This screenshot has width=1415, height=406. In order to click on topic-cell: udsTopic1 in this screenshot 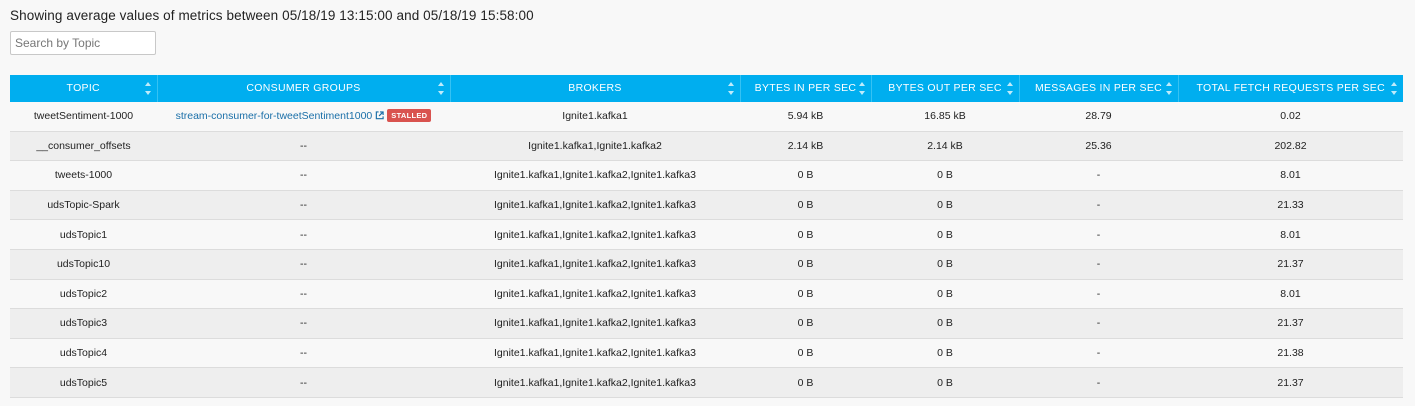, I will do `click(83, 234)`.